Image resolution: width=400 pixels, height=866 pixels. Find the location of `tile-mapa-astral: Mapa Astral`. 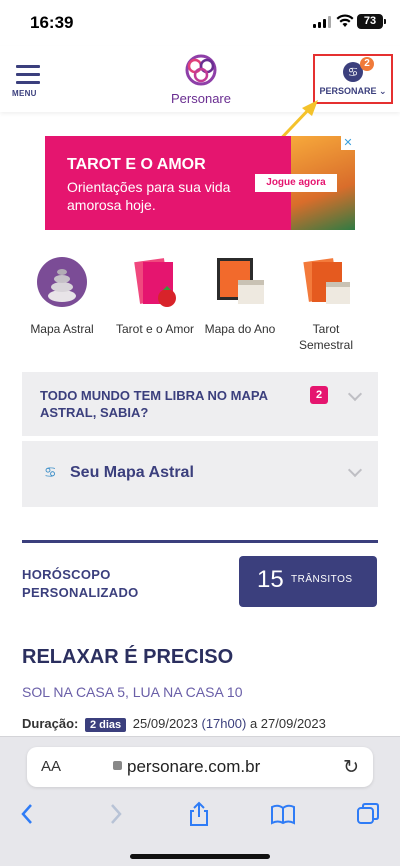

tile-mapa-astral: Mapa Astral is located at coordinates (62, 296).